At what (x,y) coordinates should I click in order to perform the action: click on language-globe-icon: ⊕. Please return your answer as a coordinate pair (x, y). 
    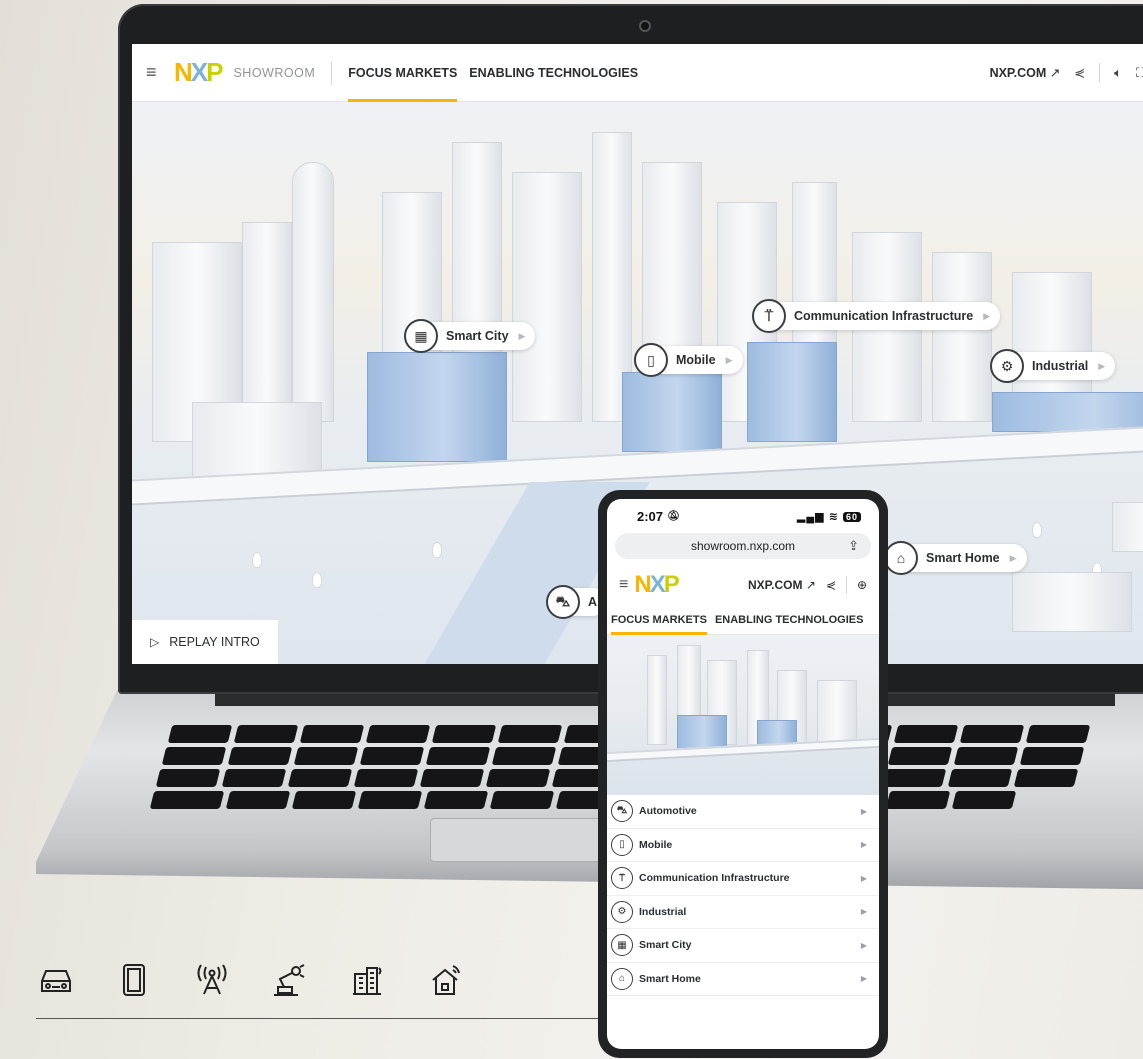
    Looking at the image, I should click on (862, 585).